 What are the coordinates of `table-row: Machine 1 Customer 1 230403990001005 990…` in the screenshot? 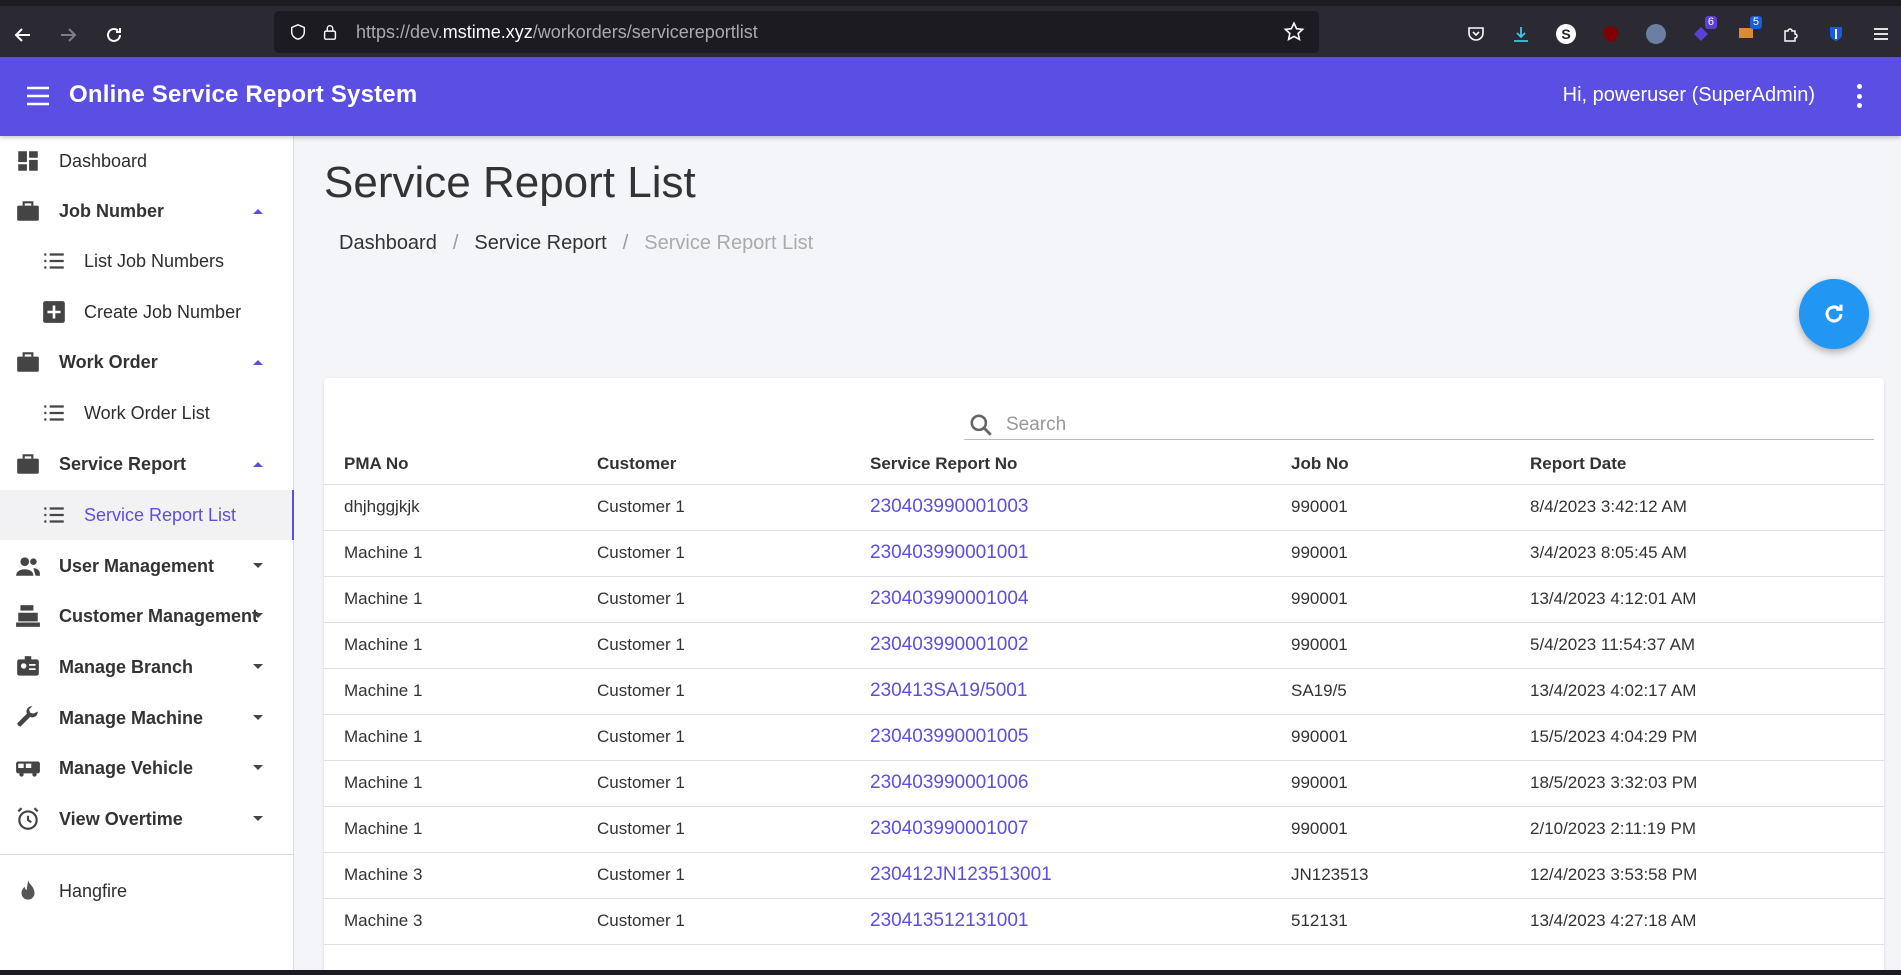 It's located at (1104, 737).